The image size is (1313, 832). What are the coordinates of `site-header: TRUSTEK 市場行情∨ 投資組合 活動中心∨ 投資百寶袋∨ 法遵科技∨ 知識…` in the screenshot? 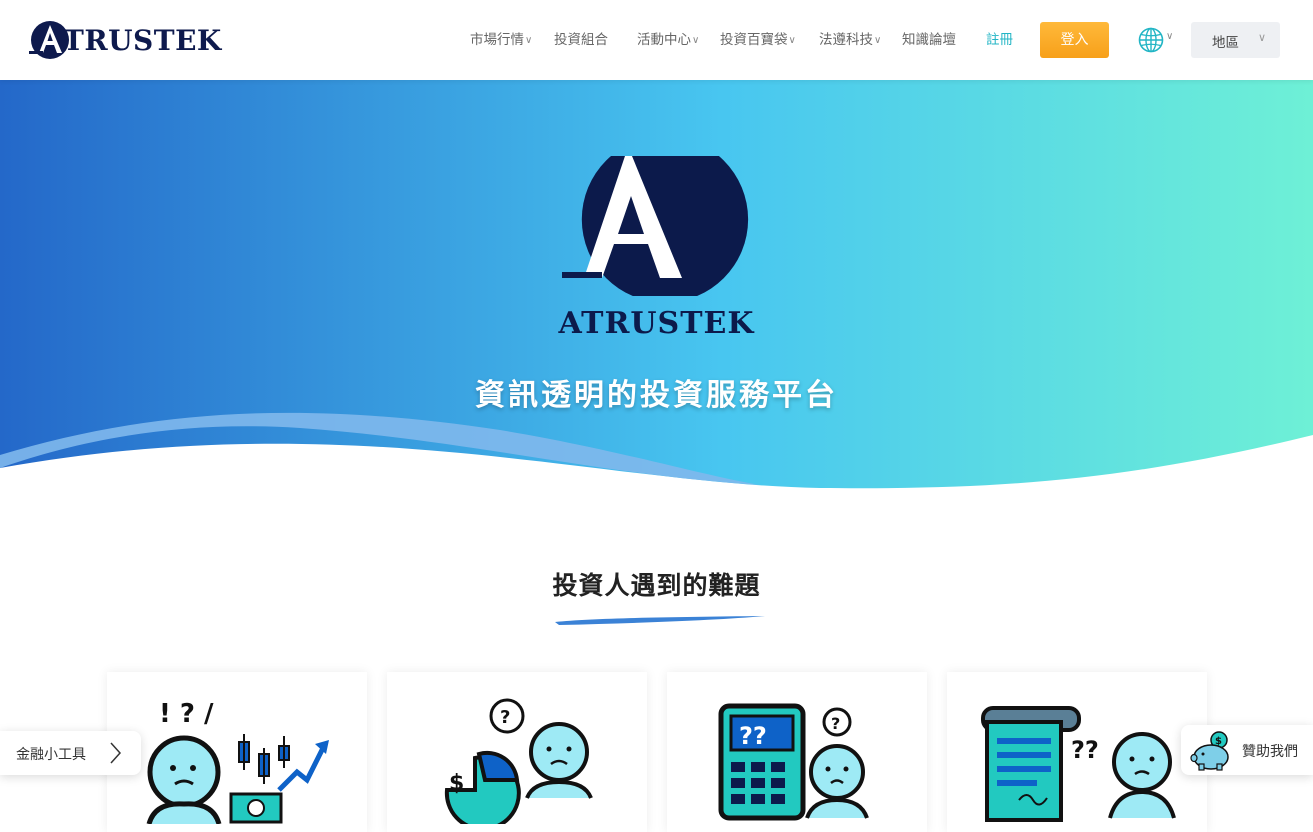 It's located at (656, 40).